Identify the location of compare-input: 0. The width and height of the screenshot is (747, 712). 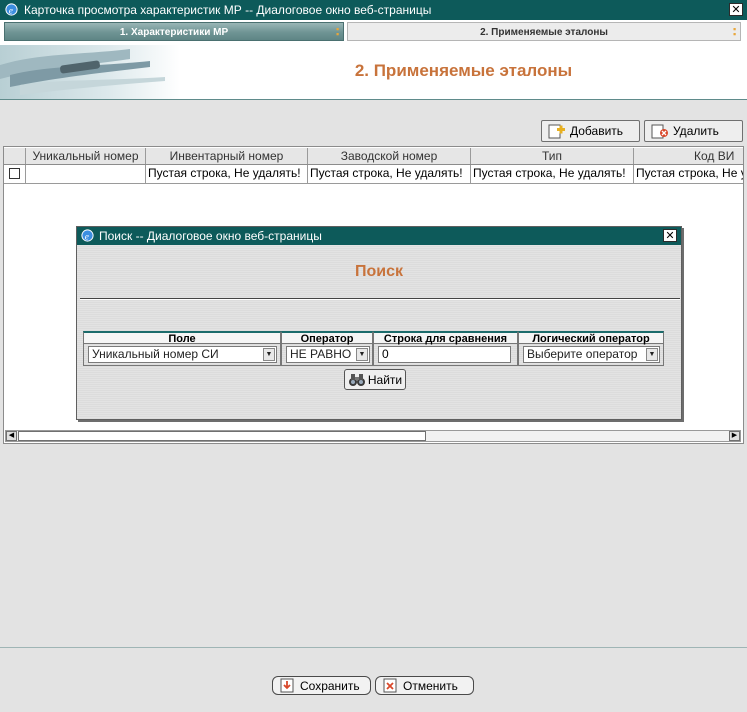
(444, 354).